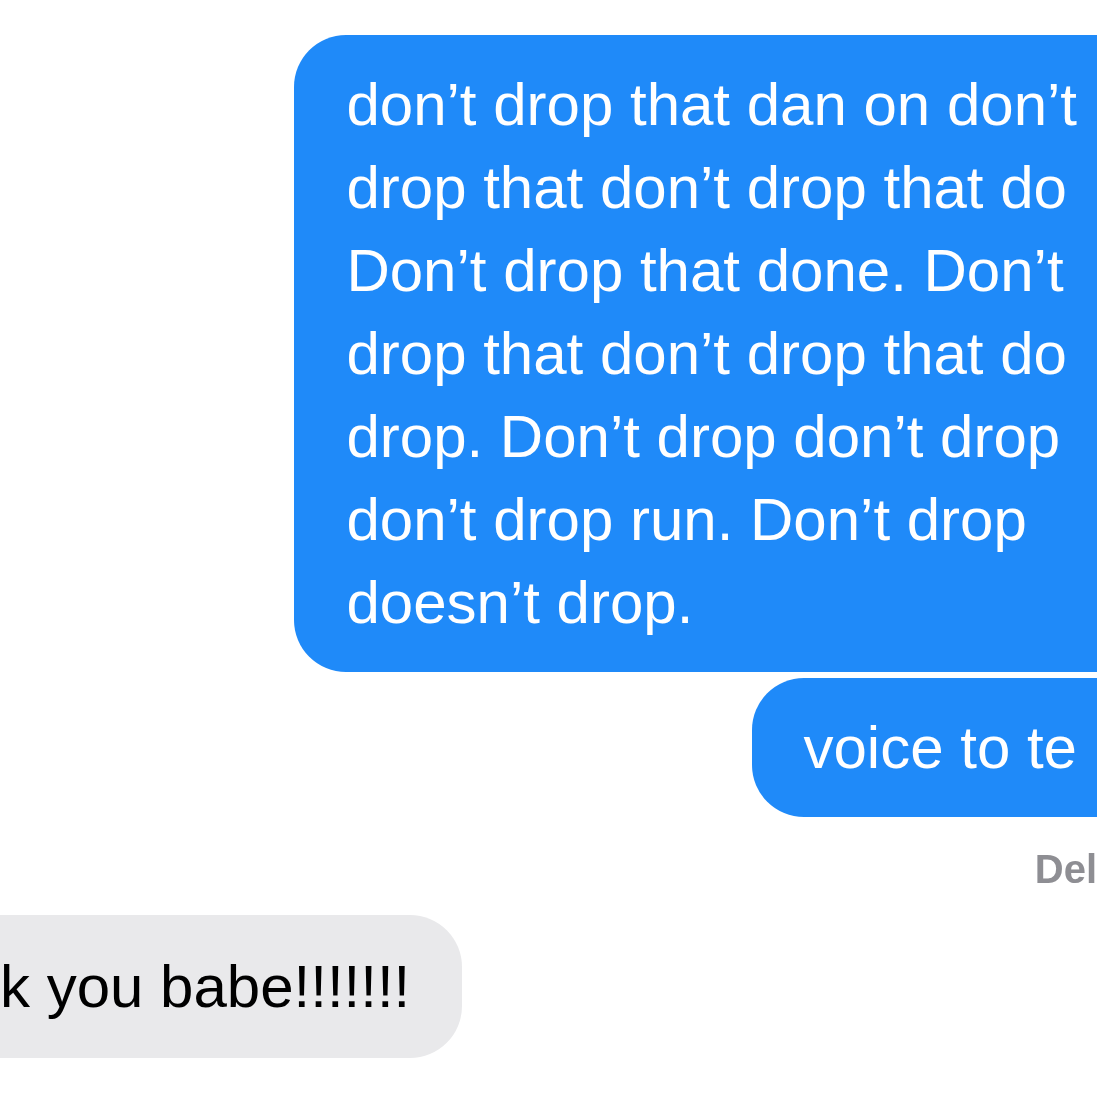  What do you see at coordinates (687, 520) in the screenshot?
I see `message-text: don’t drop run. Don’t drop` at bounding box center [687, 520].